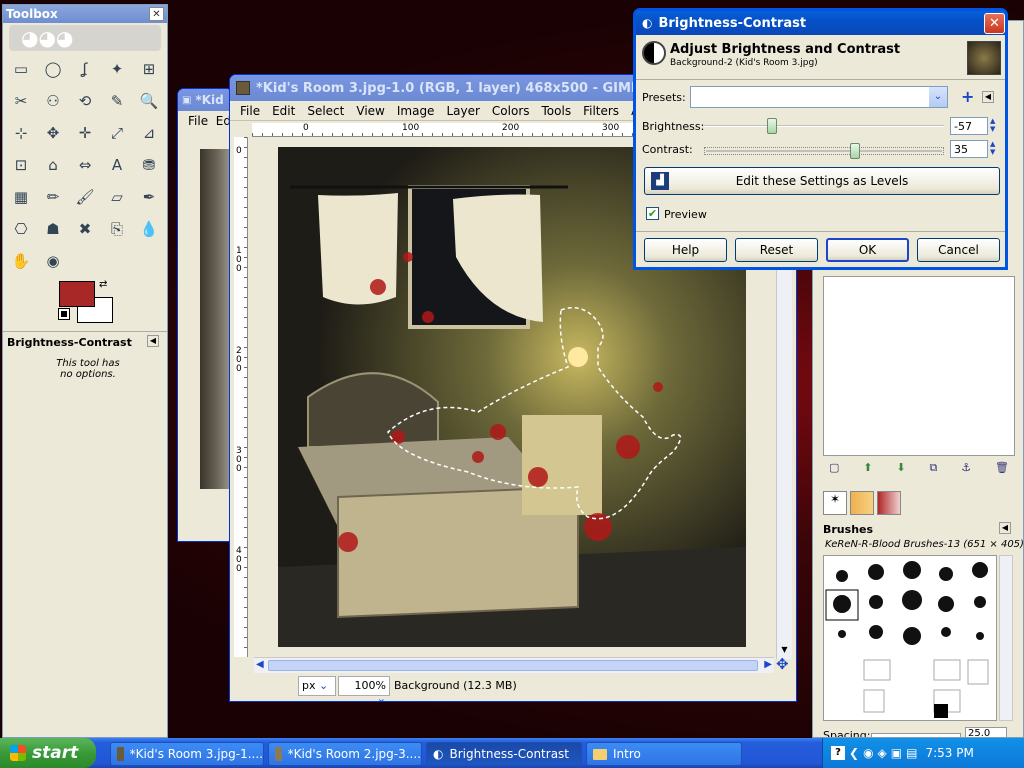 This screenshot has width=1024, height=768. Describe the element at coordinates (867, 250) in the screenshot. I see `ok-button: OK` at that location.